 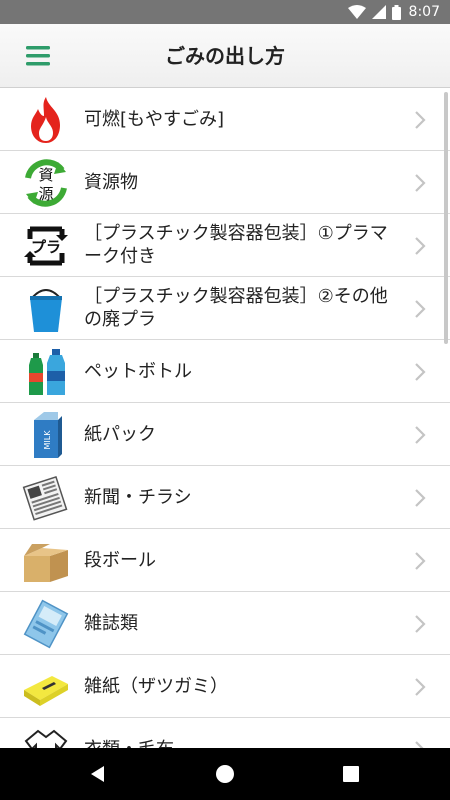 What do you see at coordinates (225, 434) in the screenshot?
I see `list-item-paper-pack: MILK 紙パック` at bounding box center [225, 434].